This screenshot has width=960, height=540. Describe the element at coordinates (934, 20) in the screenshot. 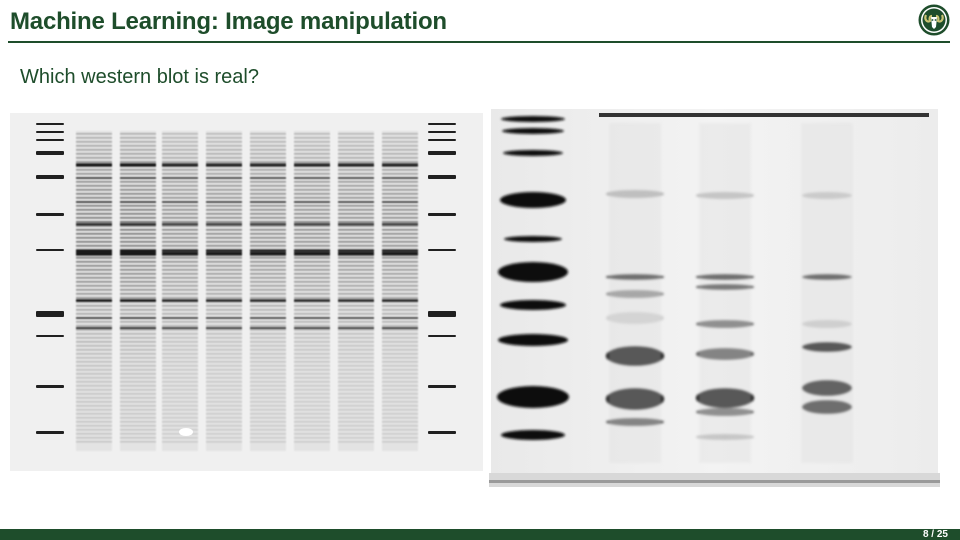

I see `ram-head-logo-icon` at that location.